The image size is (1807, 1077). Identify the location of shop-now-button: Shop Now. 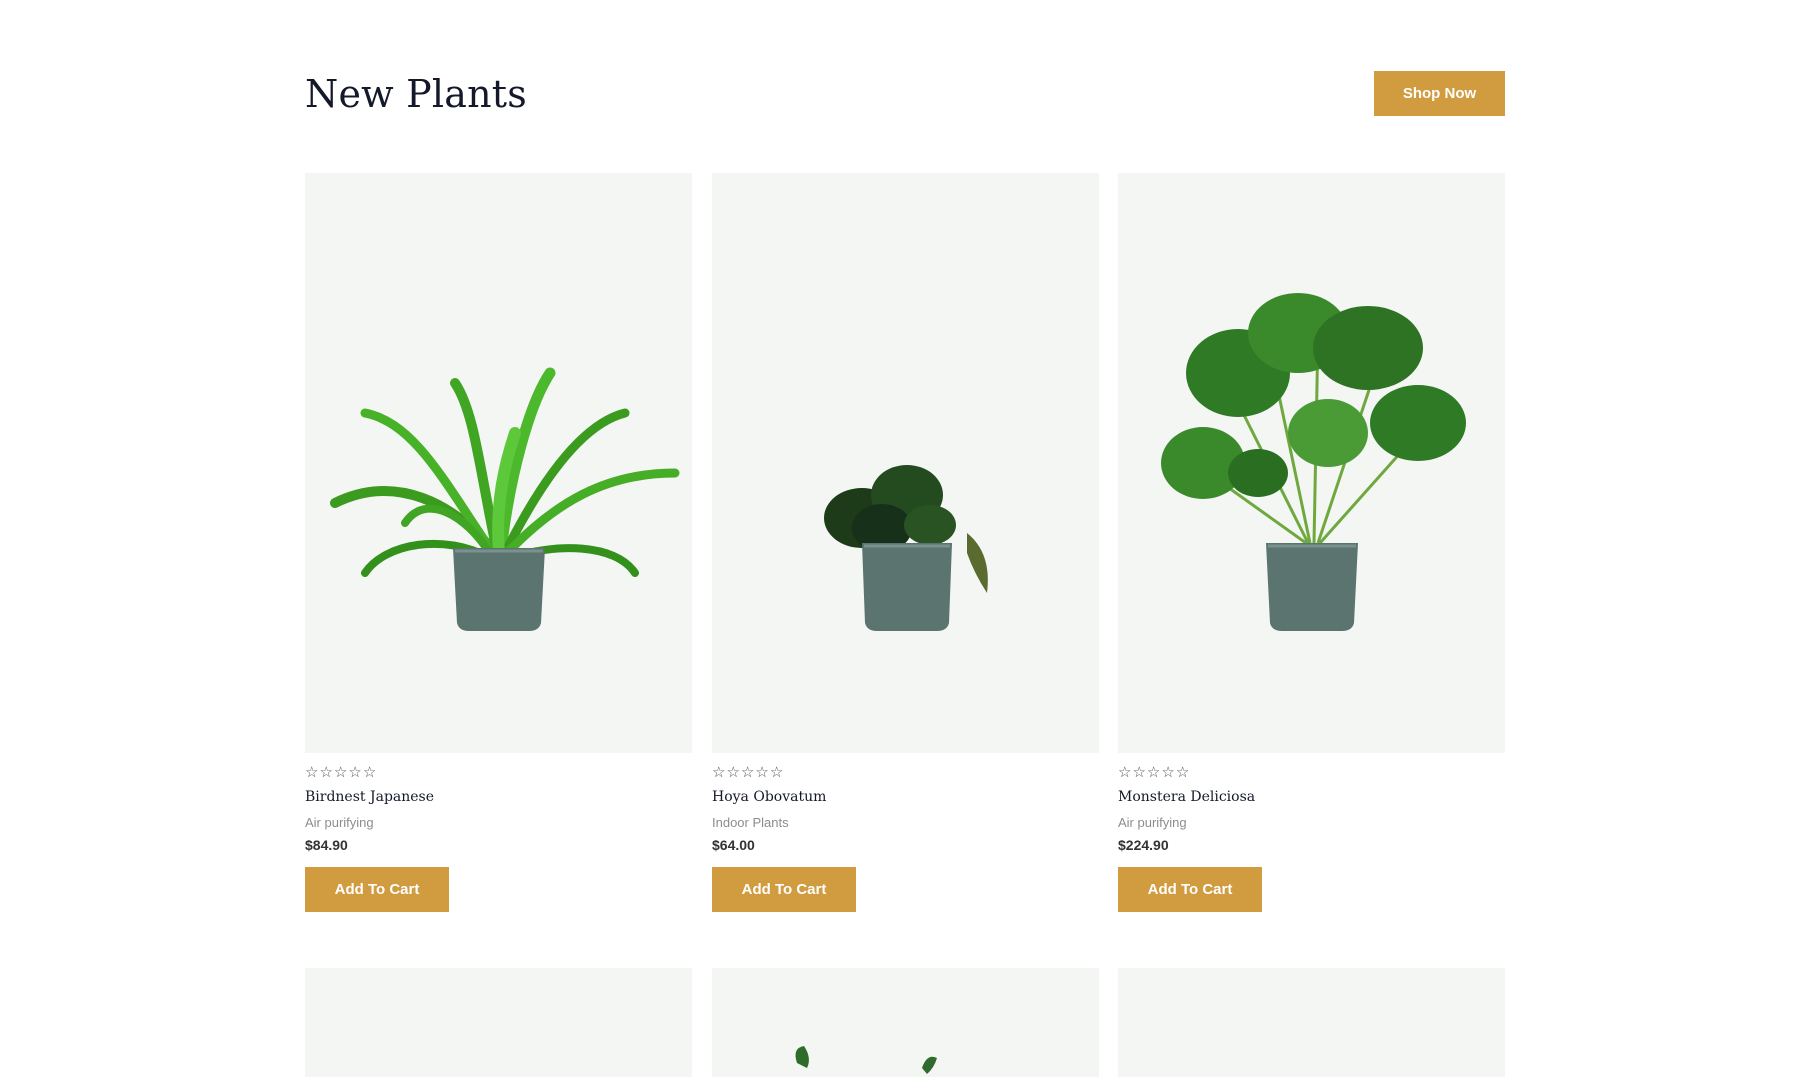
(1439, 93).